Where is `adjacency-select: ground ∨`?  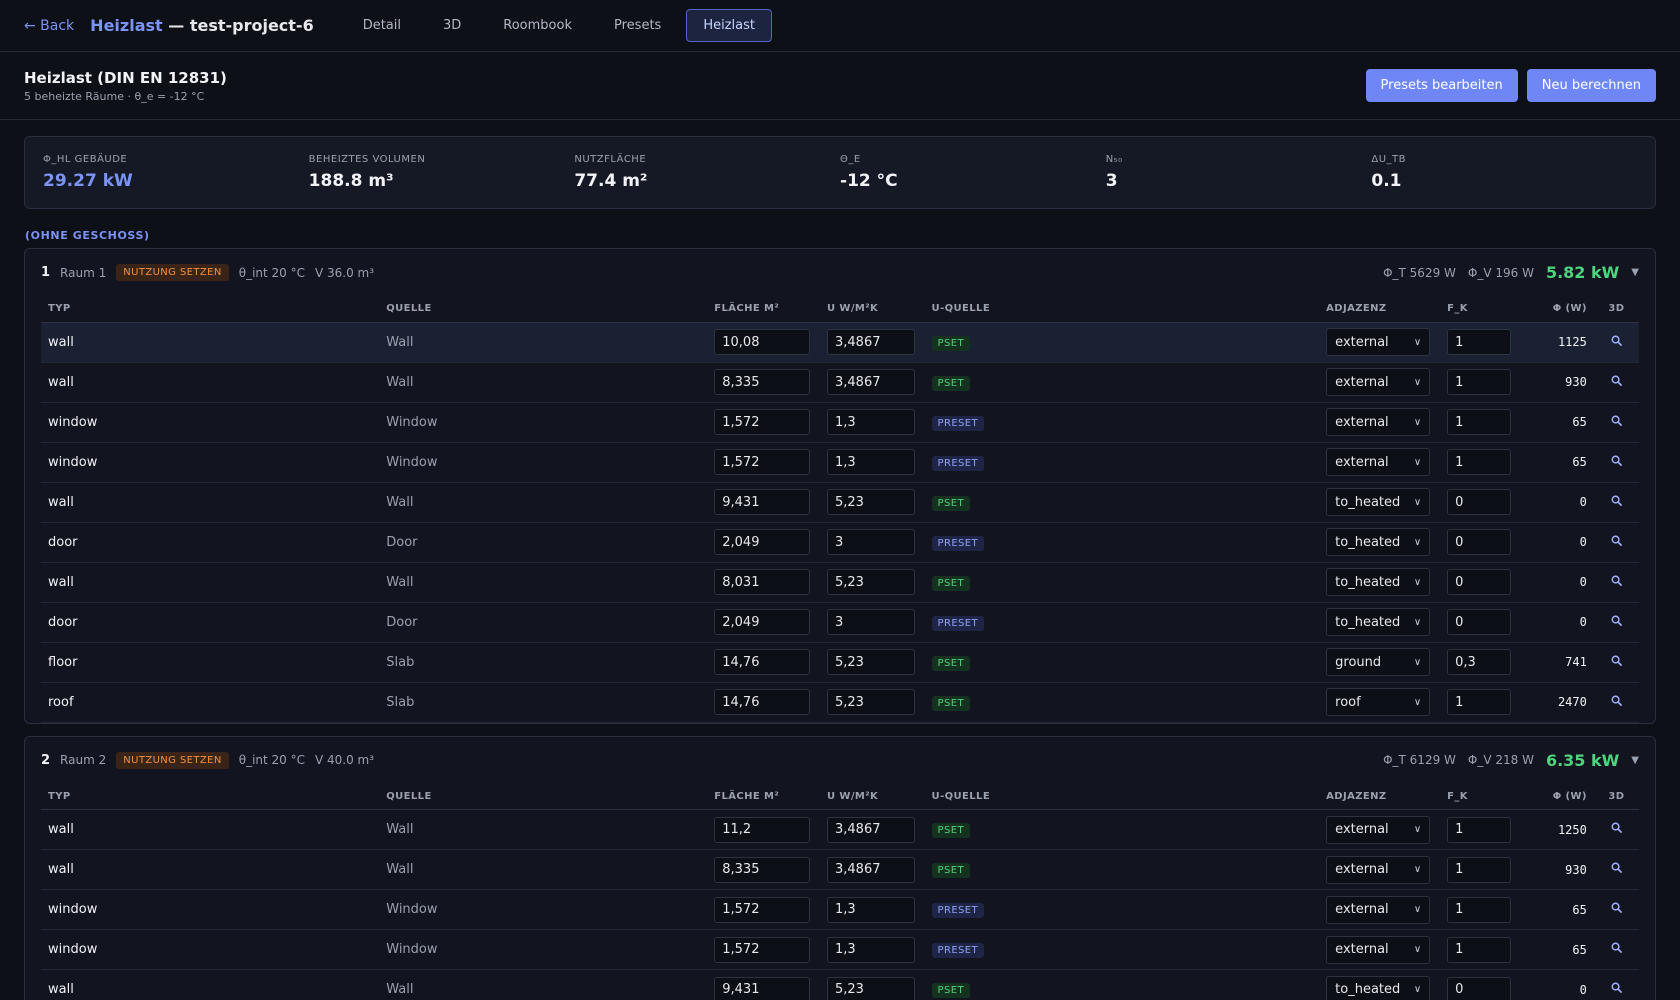 adjacency-select: ground ∨ is located at coordinates (1378, 662).